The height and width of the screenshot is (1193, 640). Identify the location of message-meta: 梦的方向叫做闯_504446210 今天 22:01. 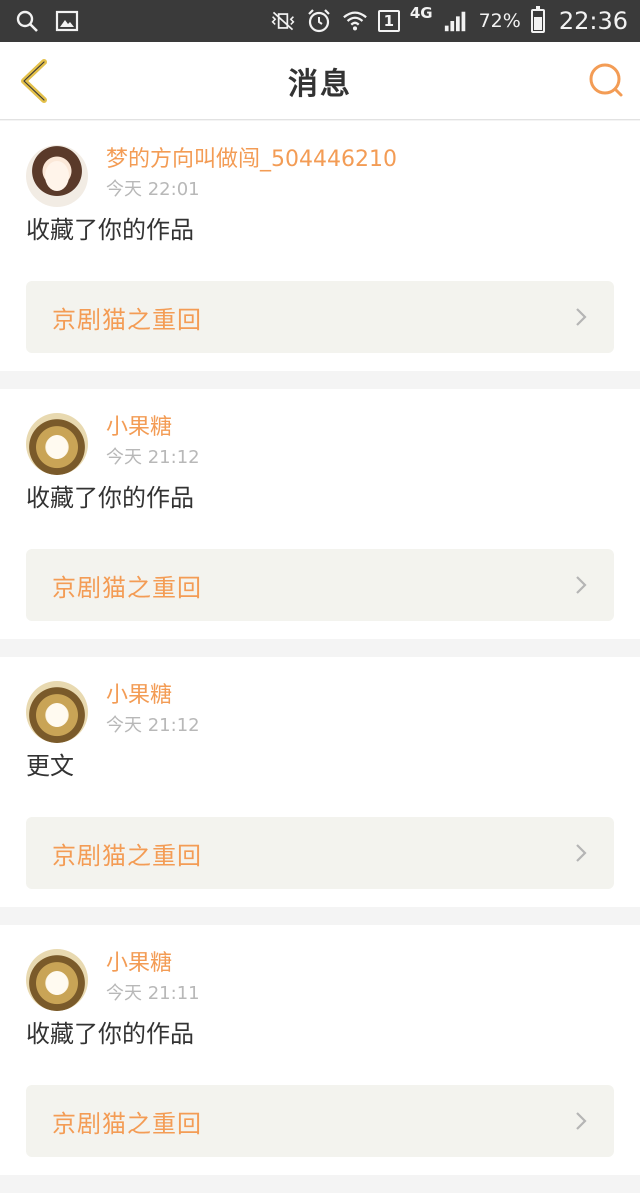
(251, 175).